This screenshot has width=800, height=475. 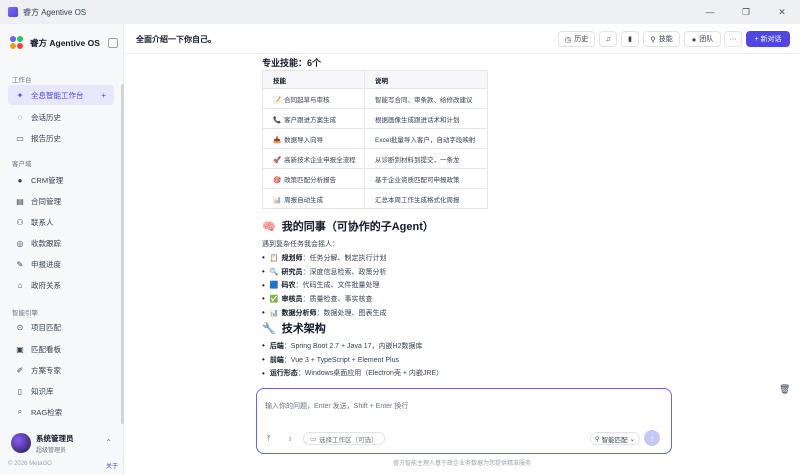 What do you see at coordinates (400, 12) in the screenshot?
I see `window-titlebar: 睿方 Agentive OS — ❐ ✕` at bounding box center [400, 12].